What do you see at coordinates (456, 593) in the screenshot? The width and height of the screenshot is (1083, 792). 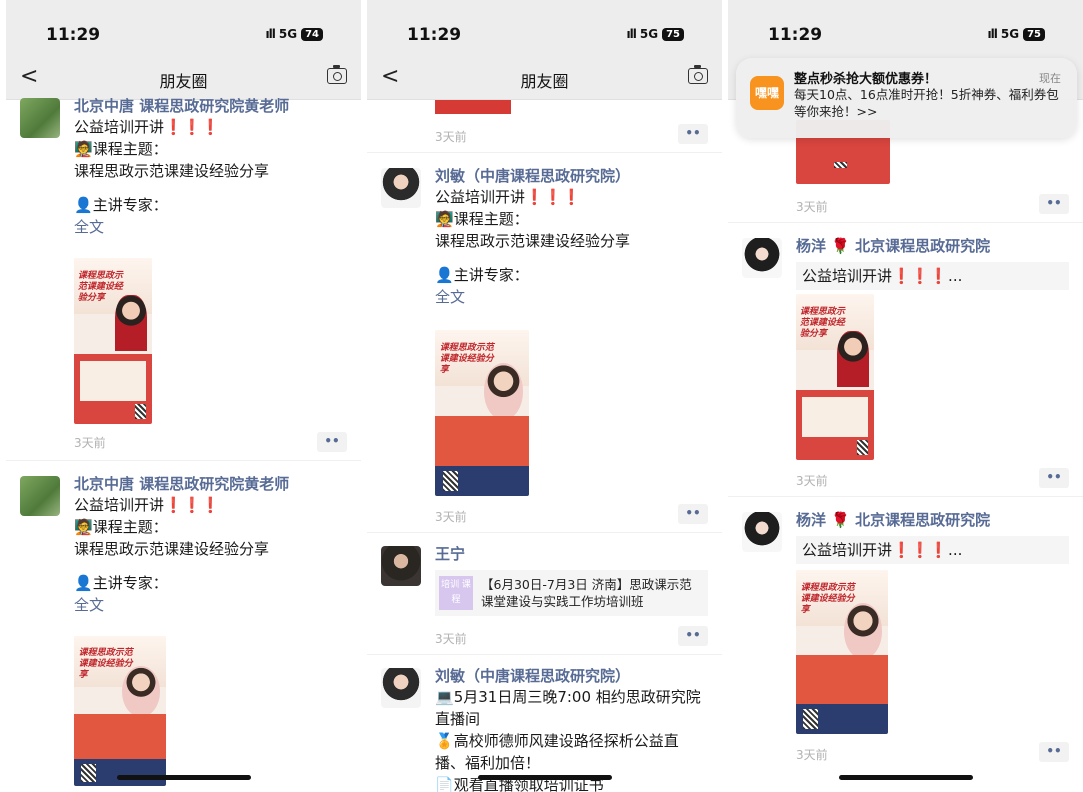 I see `course-icon: 培训 课程` at bounding box center [456, 593].